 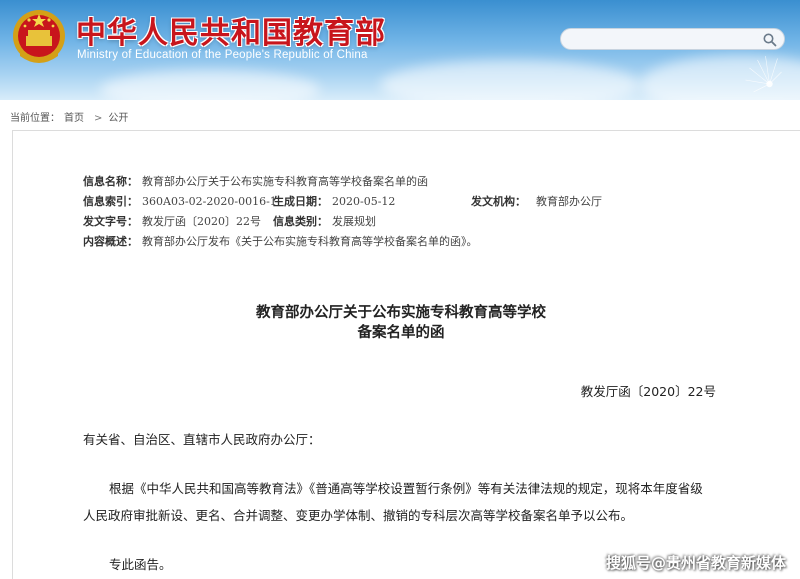 What do you see at coordinates (648, 391) in the screenshot?
I see `document-number: 教发厅函〔2020〕22号` at bounding box center [648, 391].